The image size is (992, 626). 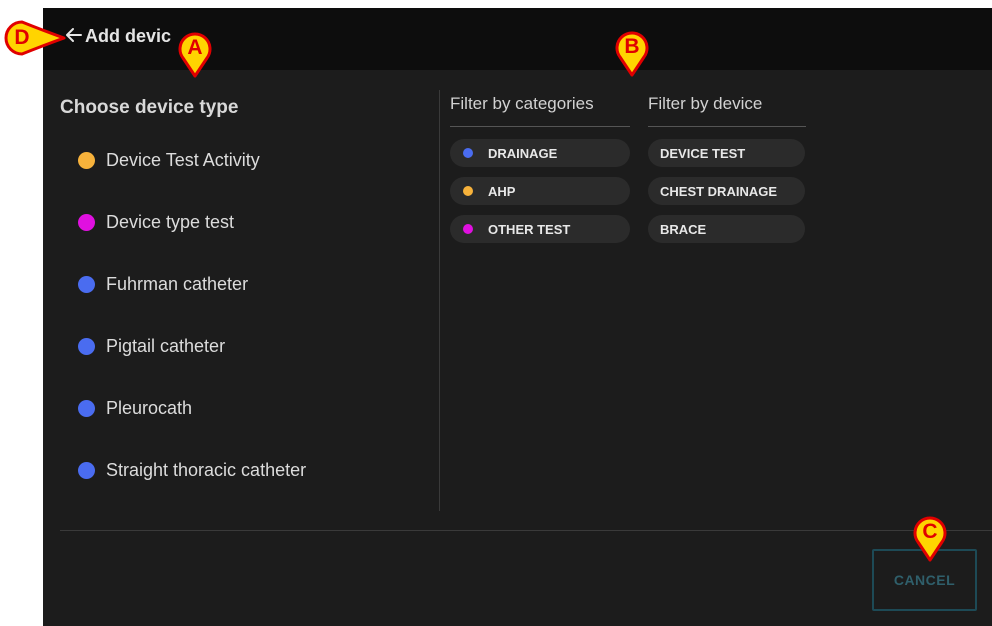 I want to click on device-type-label: Device type test, so click(x=170, y=221).